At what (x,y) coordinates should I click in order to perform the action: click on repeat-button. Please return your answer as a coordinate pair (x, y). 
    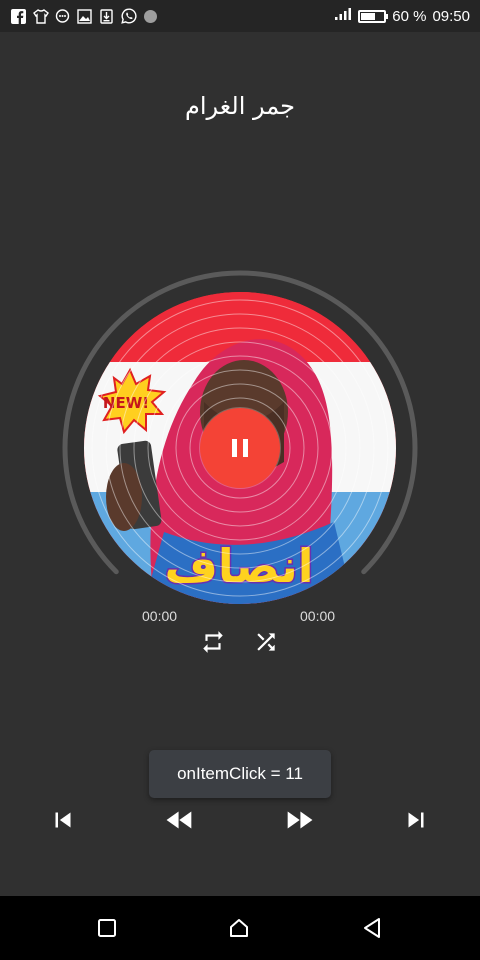
    Looking at the image, I should click on (213, 642).